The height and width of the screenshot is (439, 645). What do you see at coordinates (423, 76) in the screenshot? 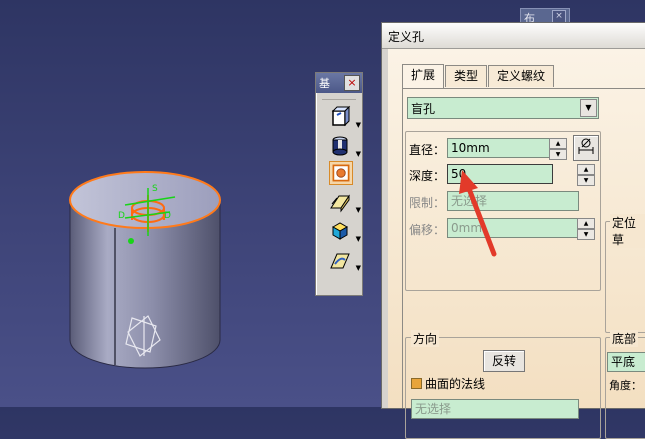
I see `tab-extension: 扩展` at bounding box center [423, 76].